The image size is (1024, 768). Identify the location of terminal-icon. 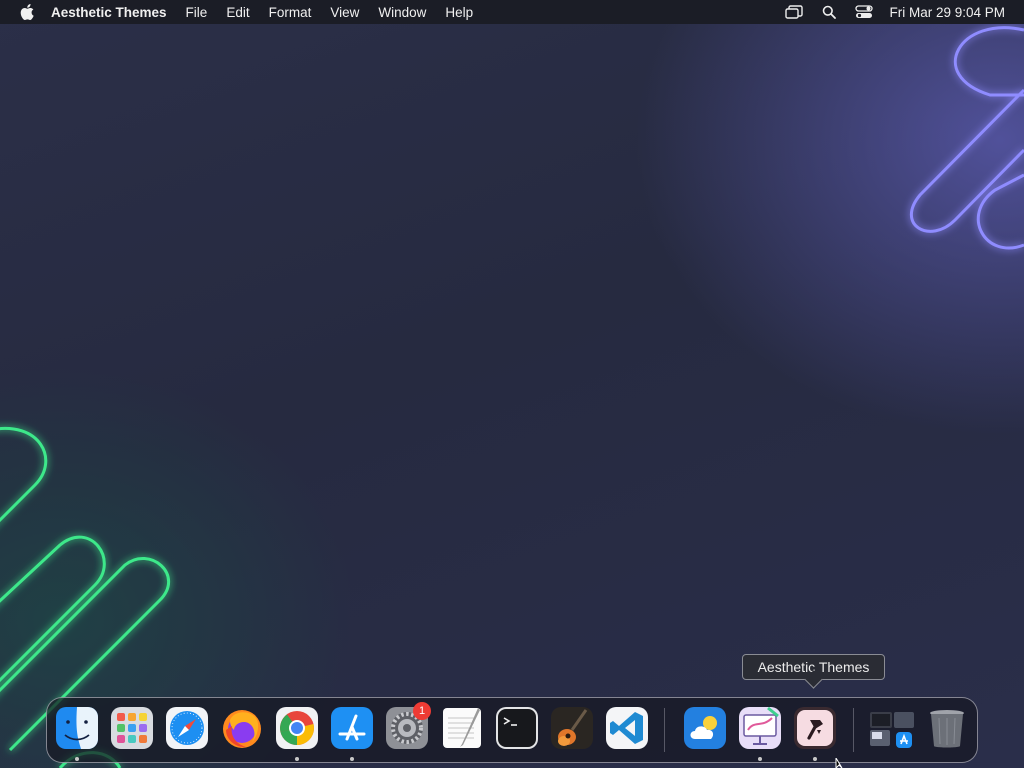
(517, 728).